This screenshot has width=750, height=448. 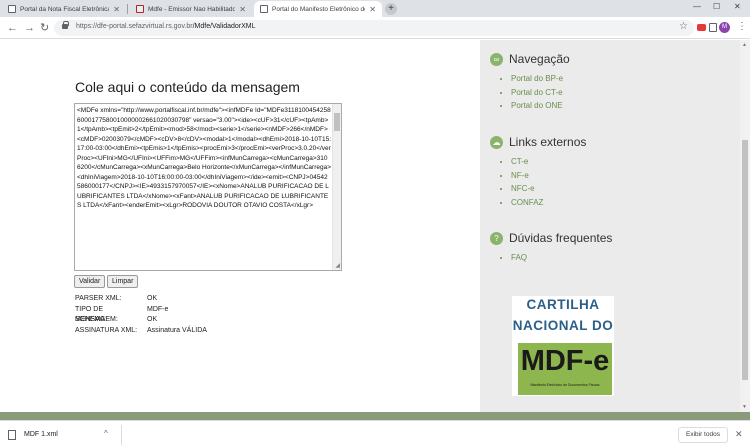 I want to click on scroll-up-icon: ▲, so click(x=744, y=45).